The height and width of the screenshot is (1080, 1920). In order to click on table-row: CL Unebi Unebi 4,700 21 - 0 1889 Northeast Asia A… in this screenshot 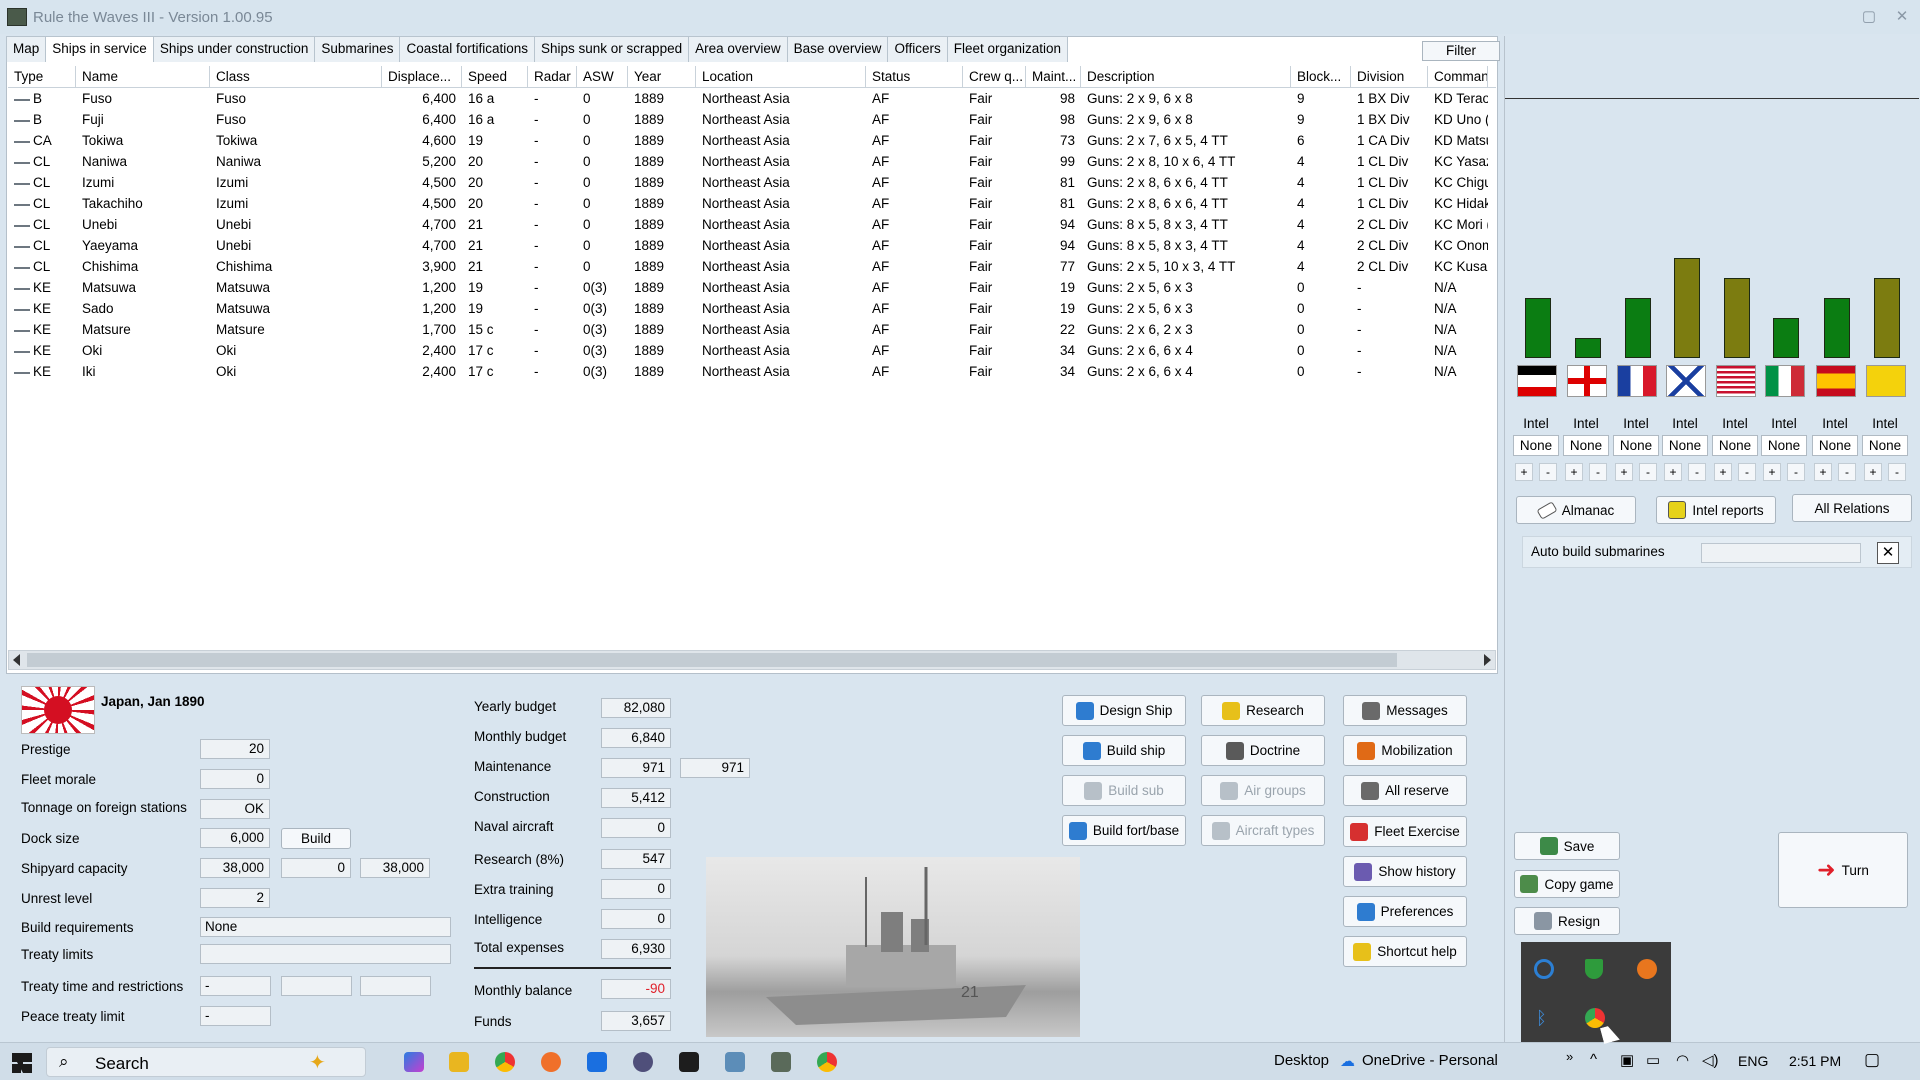, I will do `click(752, 224)`.